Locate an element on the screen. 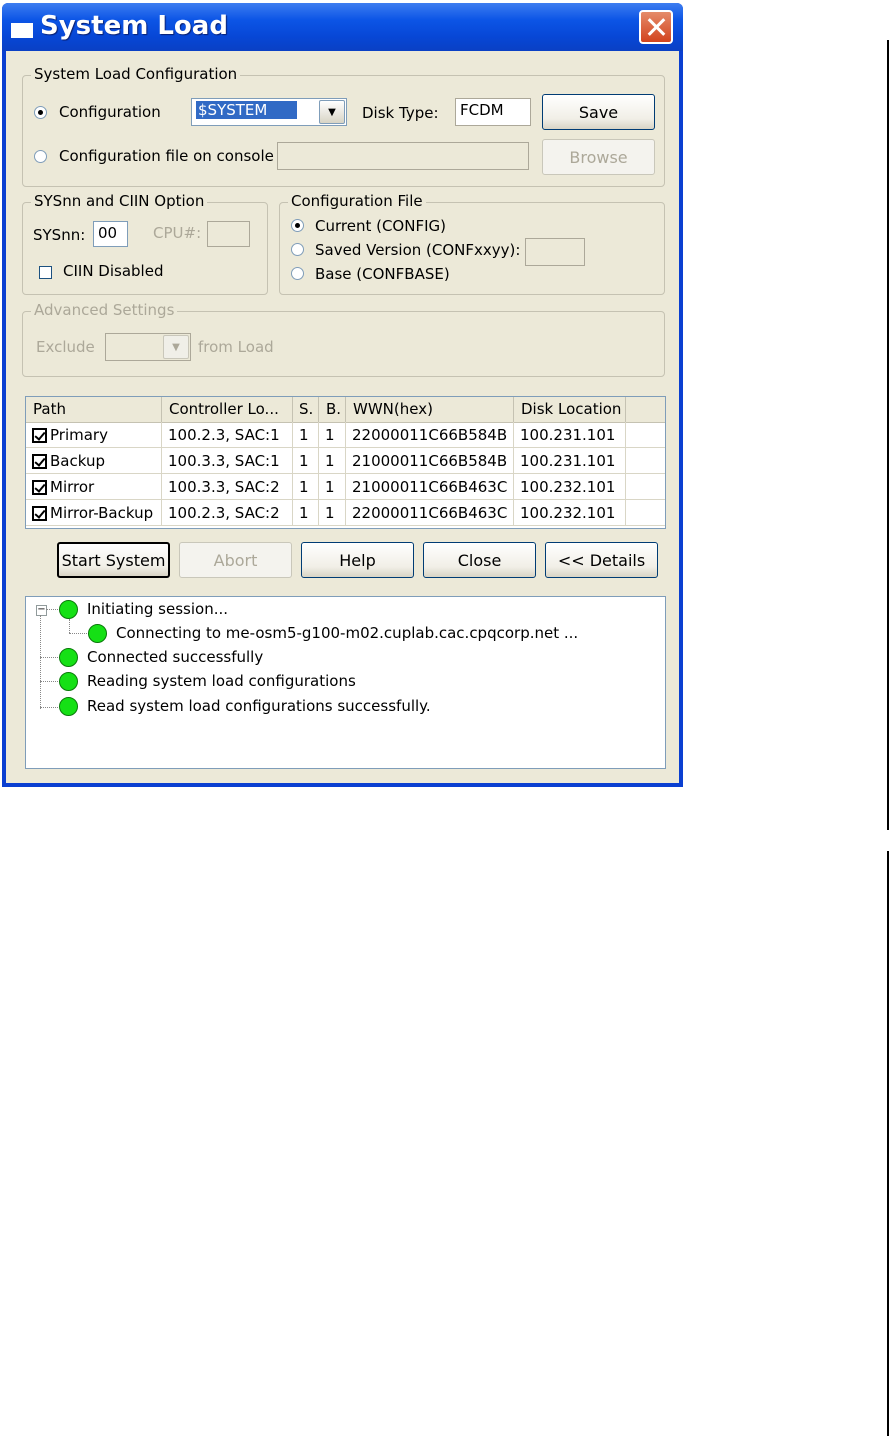 This screenshot has height=1436, width=891. title-bar: System Load is located at coordinates (342, 27).